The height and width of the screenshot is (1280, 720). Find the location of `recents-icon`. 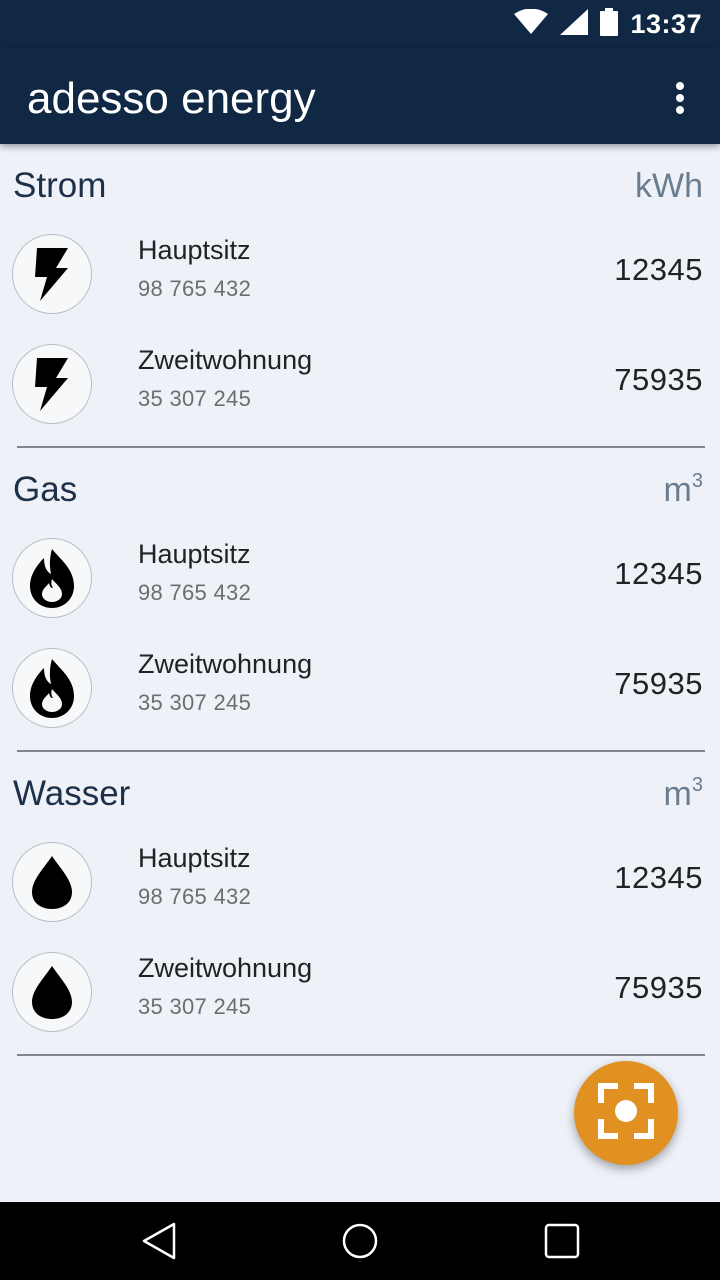

recents-icon is located at coordinates (562, 1241).